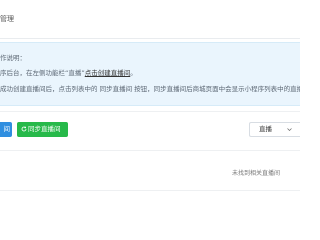  I want to click on sync-live-room-button: 同步直播间, so click(42, 129).